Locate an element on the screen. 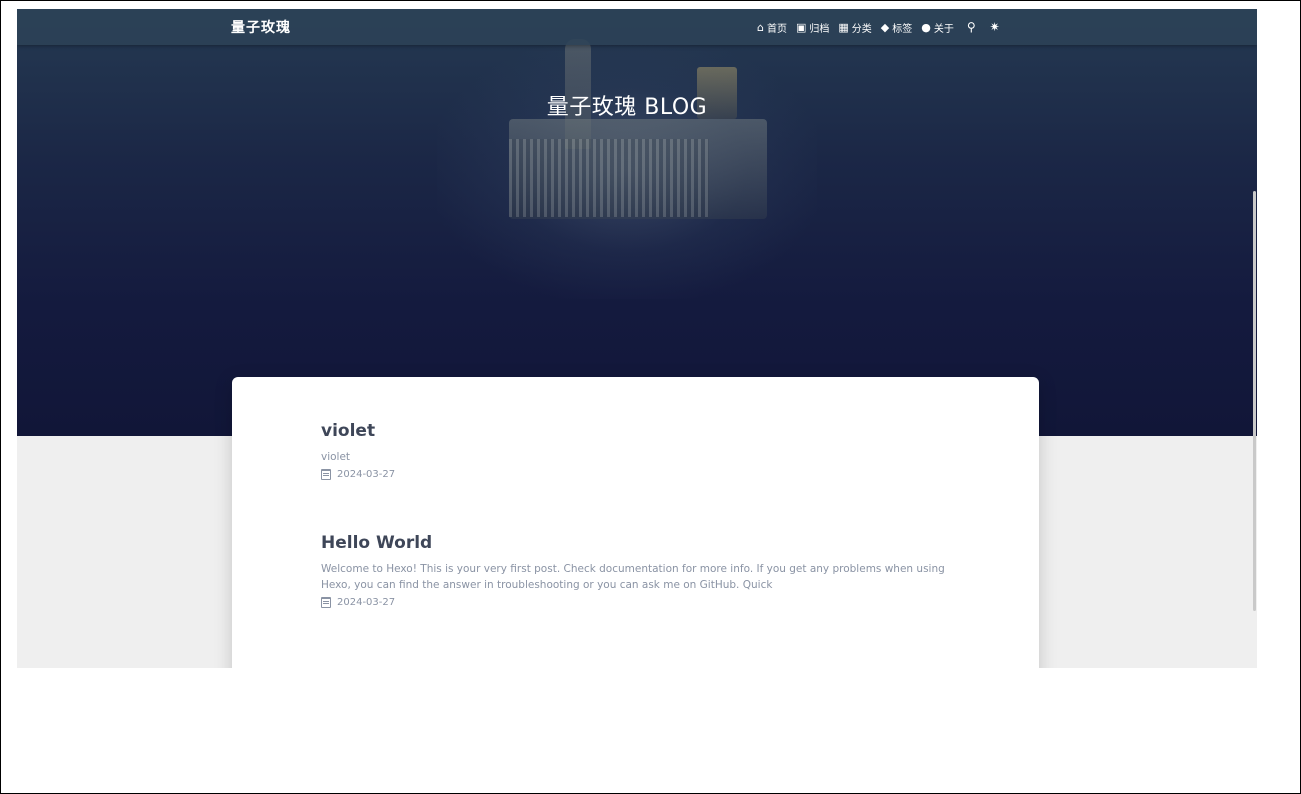 The width and height of the screenshot is (1301, 794). post-title-link: Hello World is located at coordinates (641, 543).